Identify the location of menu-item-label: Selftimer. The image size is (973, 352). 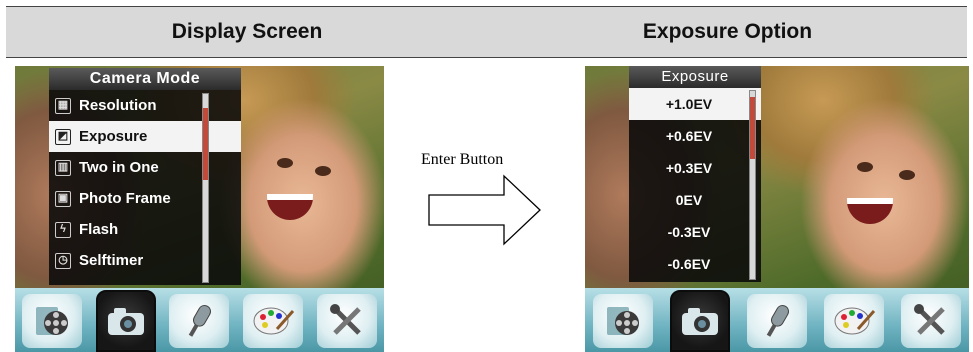
(111, 260).